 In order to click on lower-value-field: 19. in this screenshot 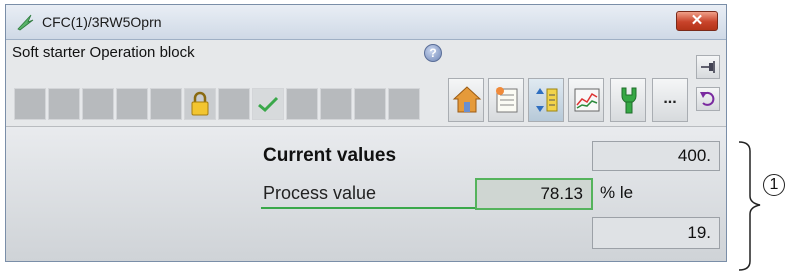, I will do `click(656, 233)`.